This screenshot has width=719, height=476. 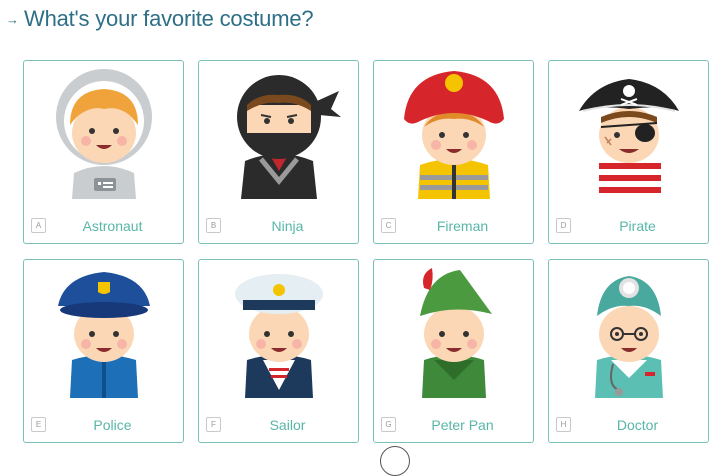 I want to click on option-card-sailor: F Sailor, so click(x=278, y=351).